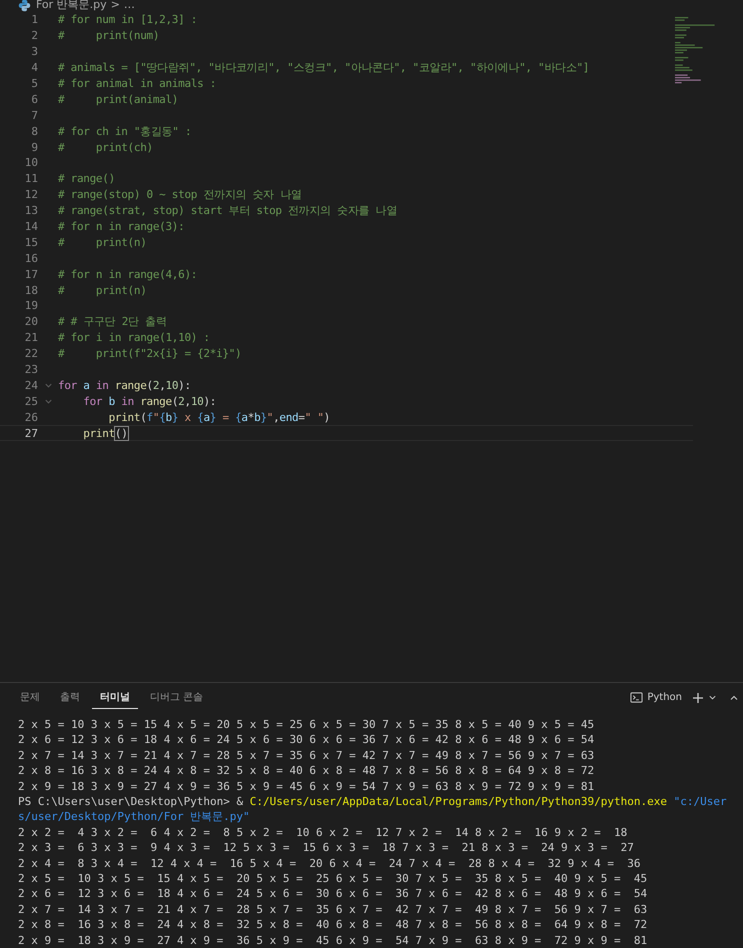 The image size is (743, 948). I want to click on line-number: 19, so click(31, 305).